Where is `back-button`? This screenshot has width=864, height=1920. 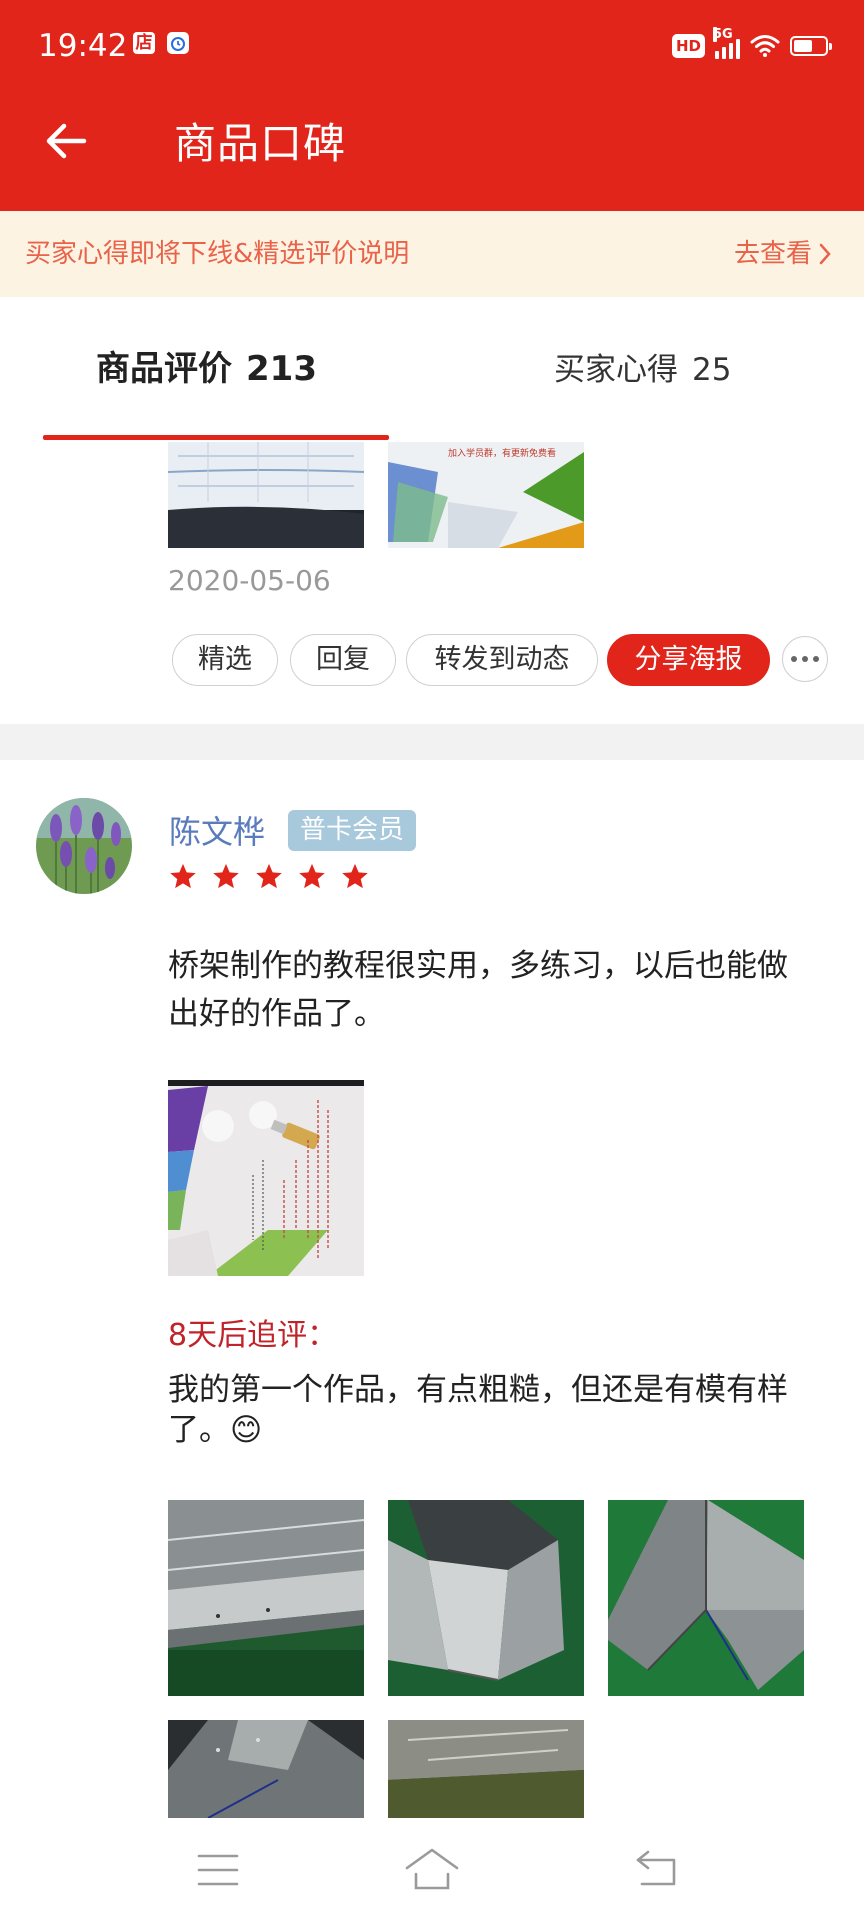 back-button is located at coordinates (66, 141).